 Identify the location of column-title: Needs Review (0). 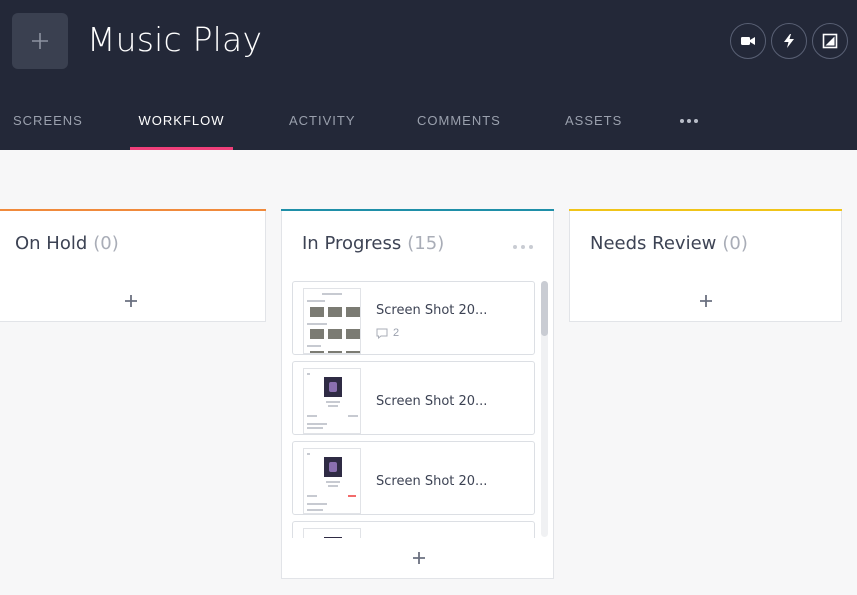
(669, 243).